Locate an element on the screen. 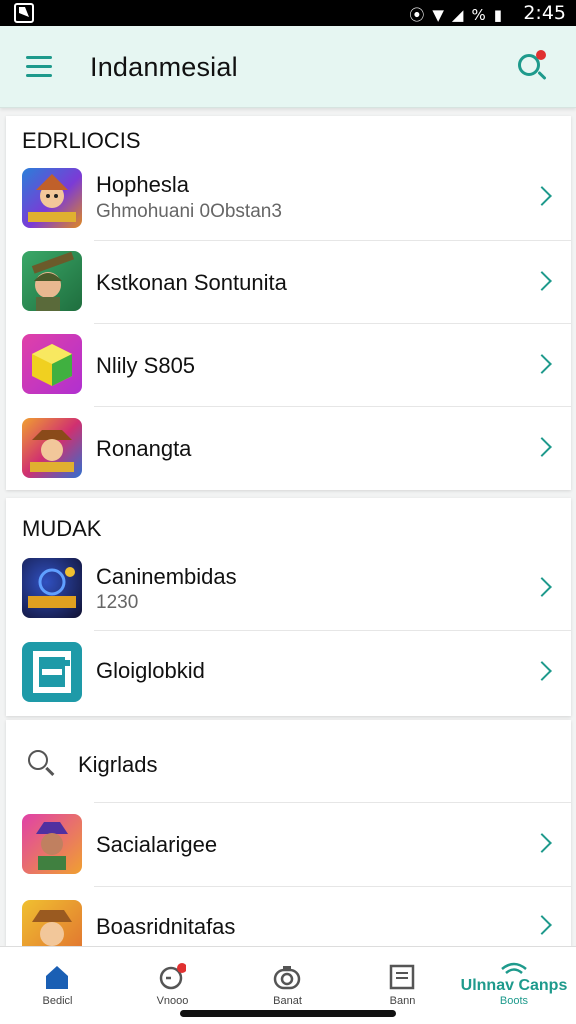  nav-label: Banat is located at coordinates (287, 1001).